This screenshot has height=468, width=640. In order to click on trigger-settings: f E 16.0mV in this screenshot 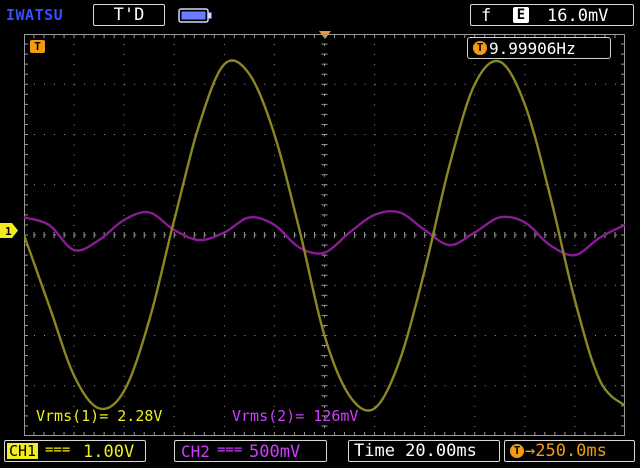, I will do `click(552, 15)`.